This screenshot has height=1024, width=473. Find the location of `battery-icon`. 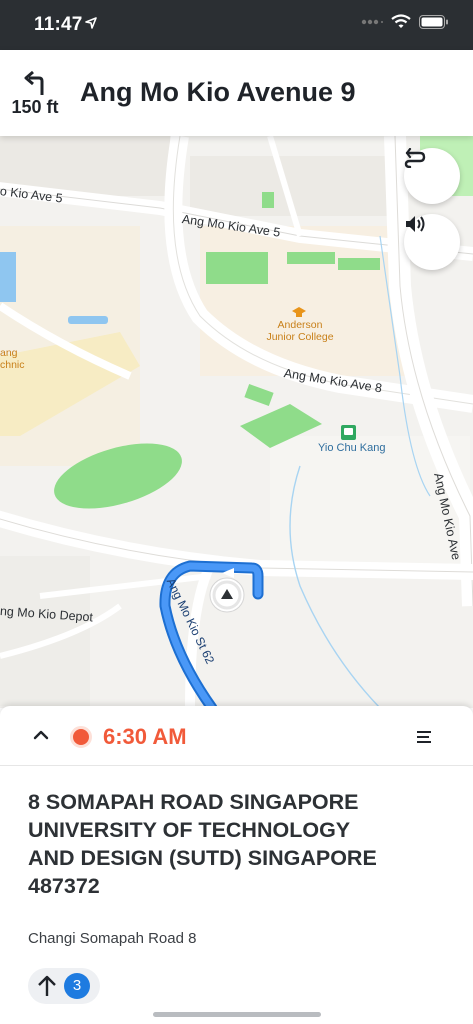

battery-icon is located at coordinates (433, 21).